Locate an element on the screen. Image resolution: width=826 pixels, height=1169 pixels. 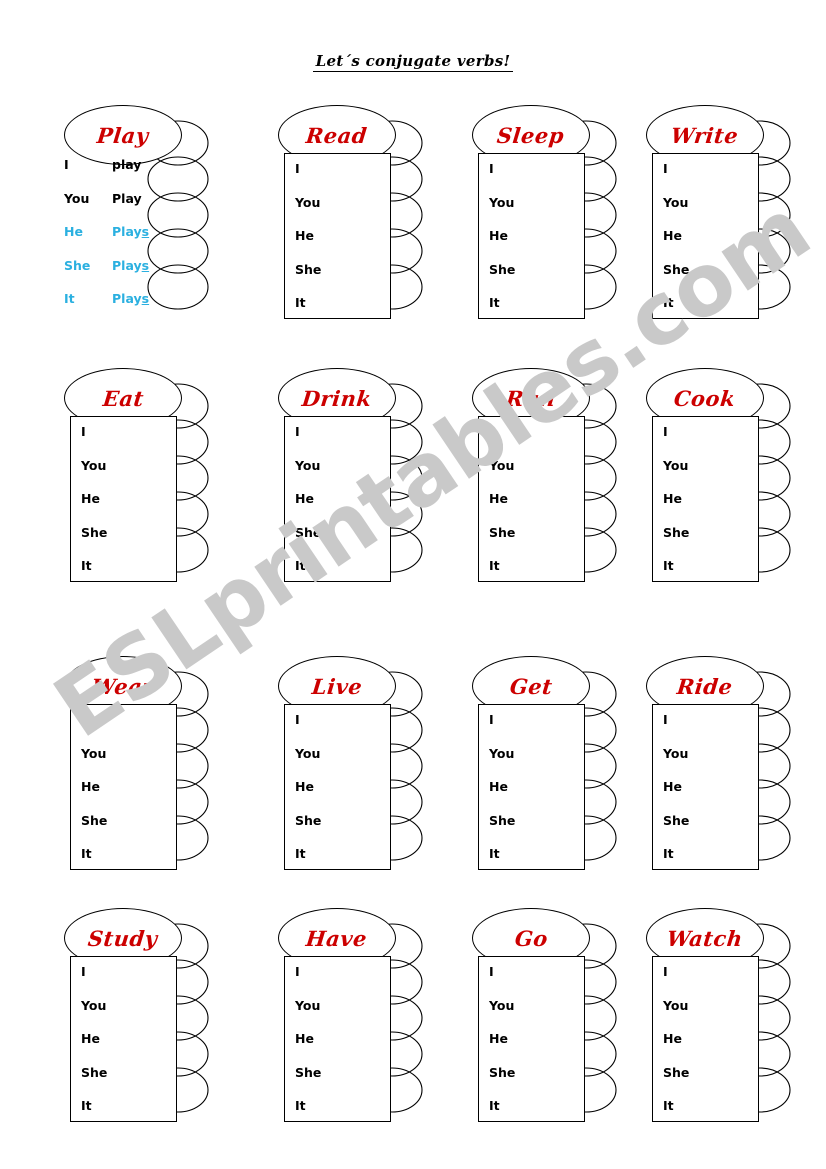
verb-card-watch: Watch I You He She It is located at coordinates (733, 1033).